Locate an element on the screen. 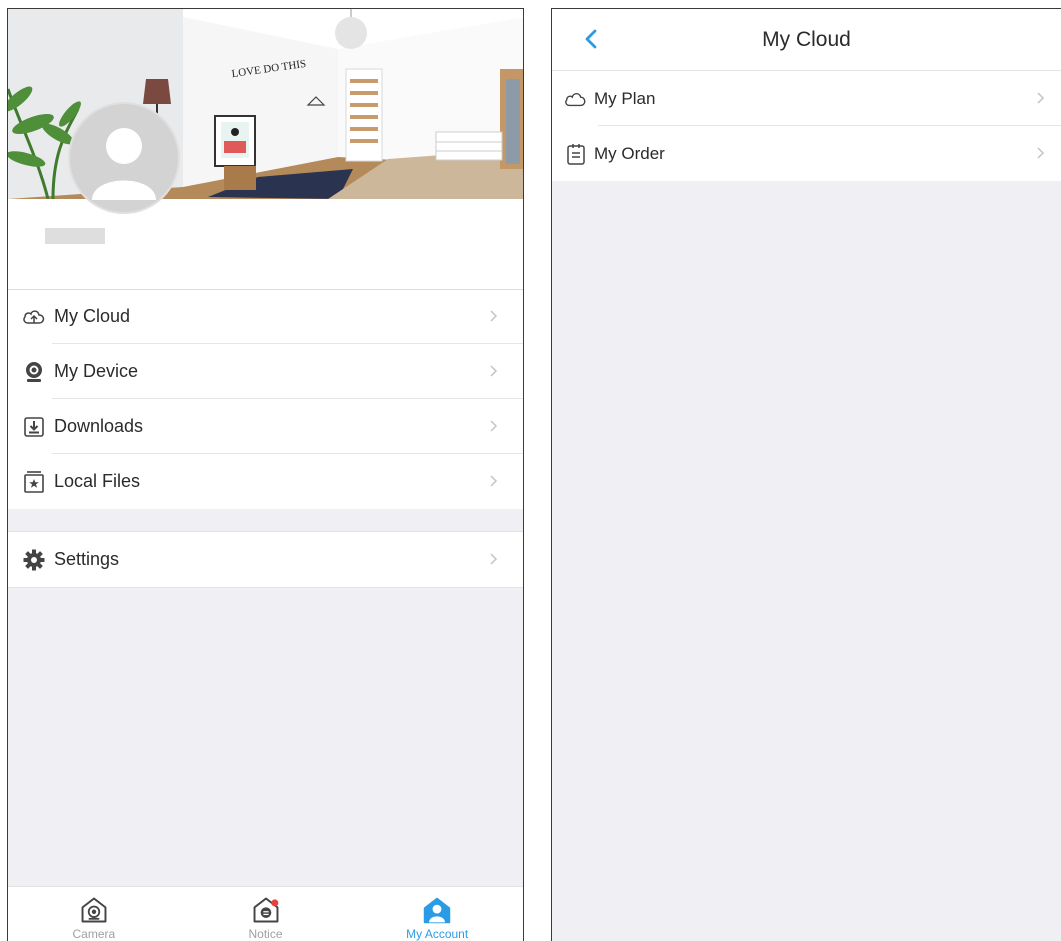 Image resolution: width=1061 pixels, height=941 pixels. menu-item-my-plan: My Plan is located at coordinates (806, 98).